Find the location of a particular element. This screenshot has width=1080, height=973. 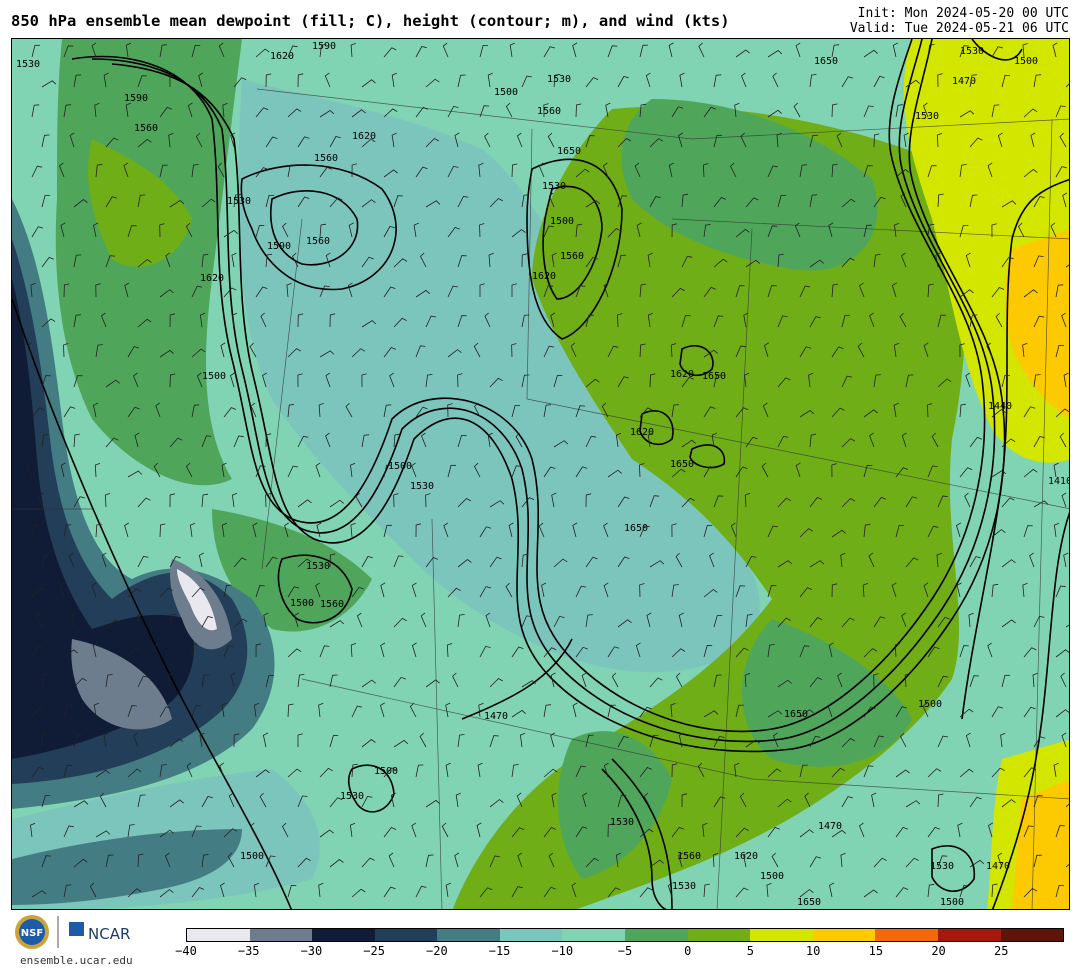

colorbar-tick-label: −25 is located at coordinates (374, 951).